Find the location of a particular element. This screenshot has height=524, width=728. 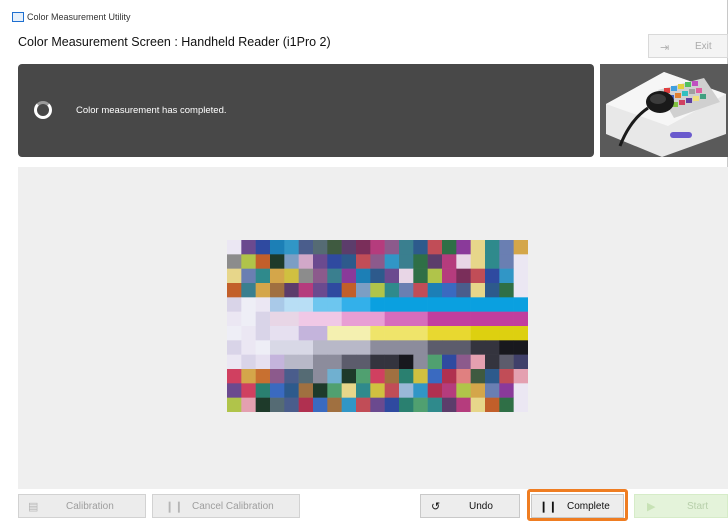

start-button: ▶ Start is located at coordinates (681, 506).